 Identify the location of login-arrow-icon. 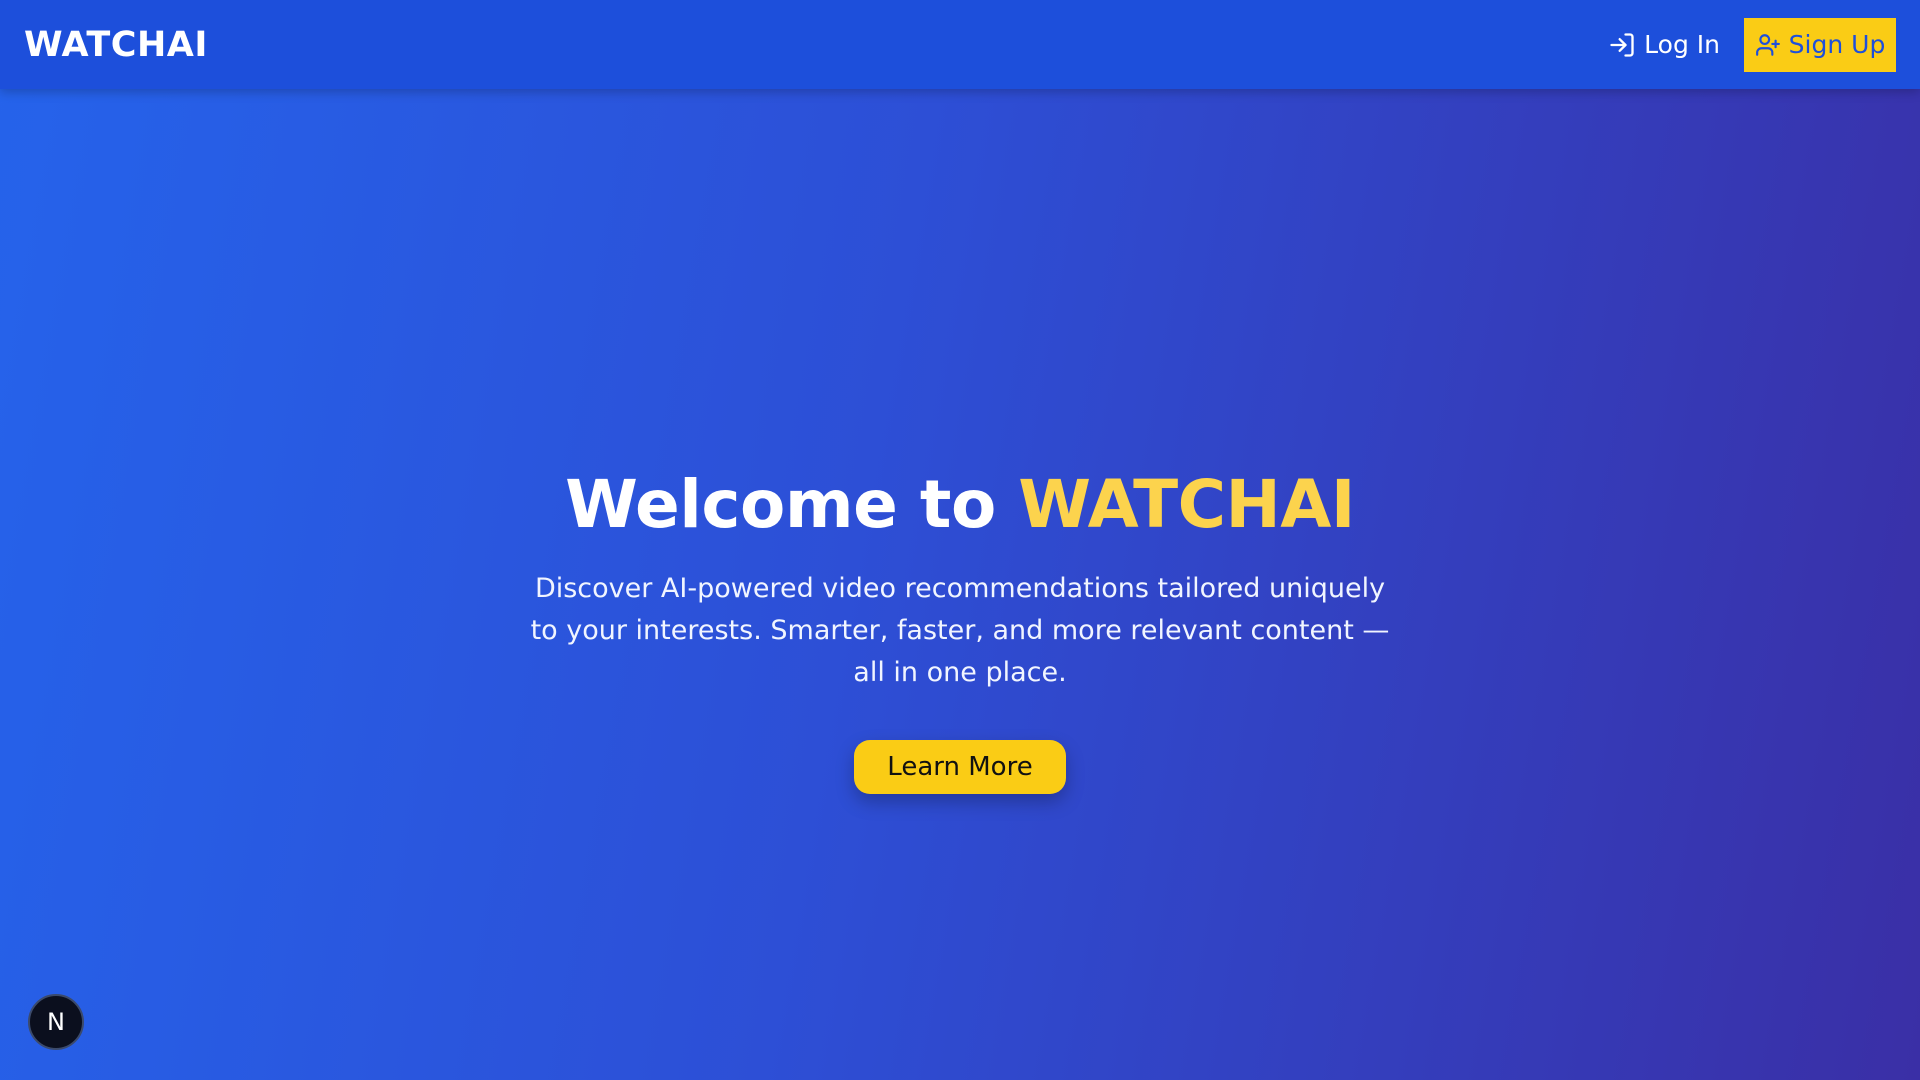
(1622, 45).